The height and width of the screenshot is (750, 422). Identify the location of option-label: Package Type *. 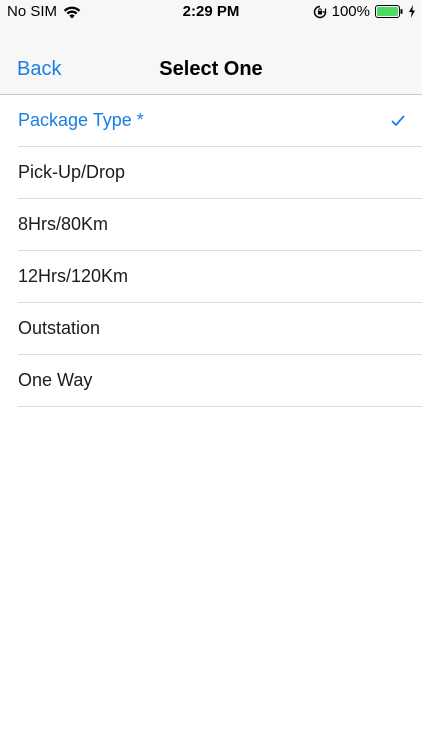
(81, 120).